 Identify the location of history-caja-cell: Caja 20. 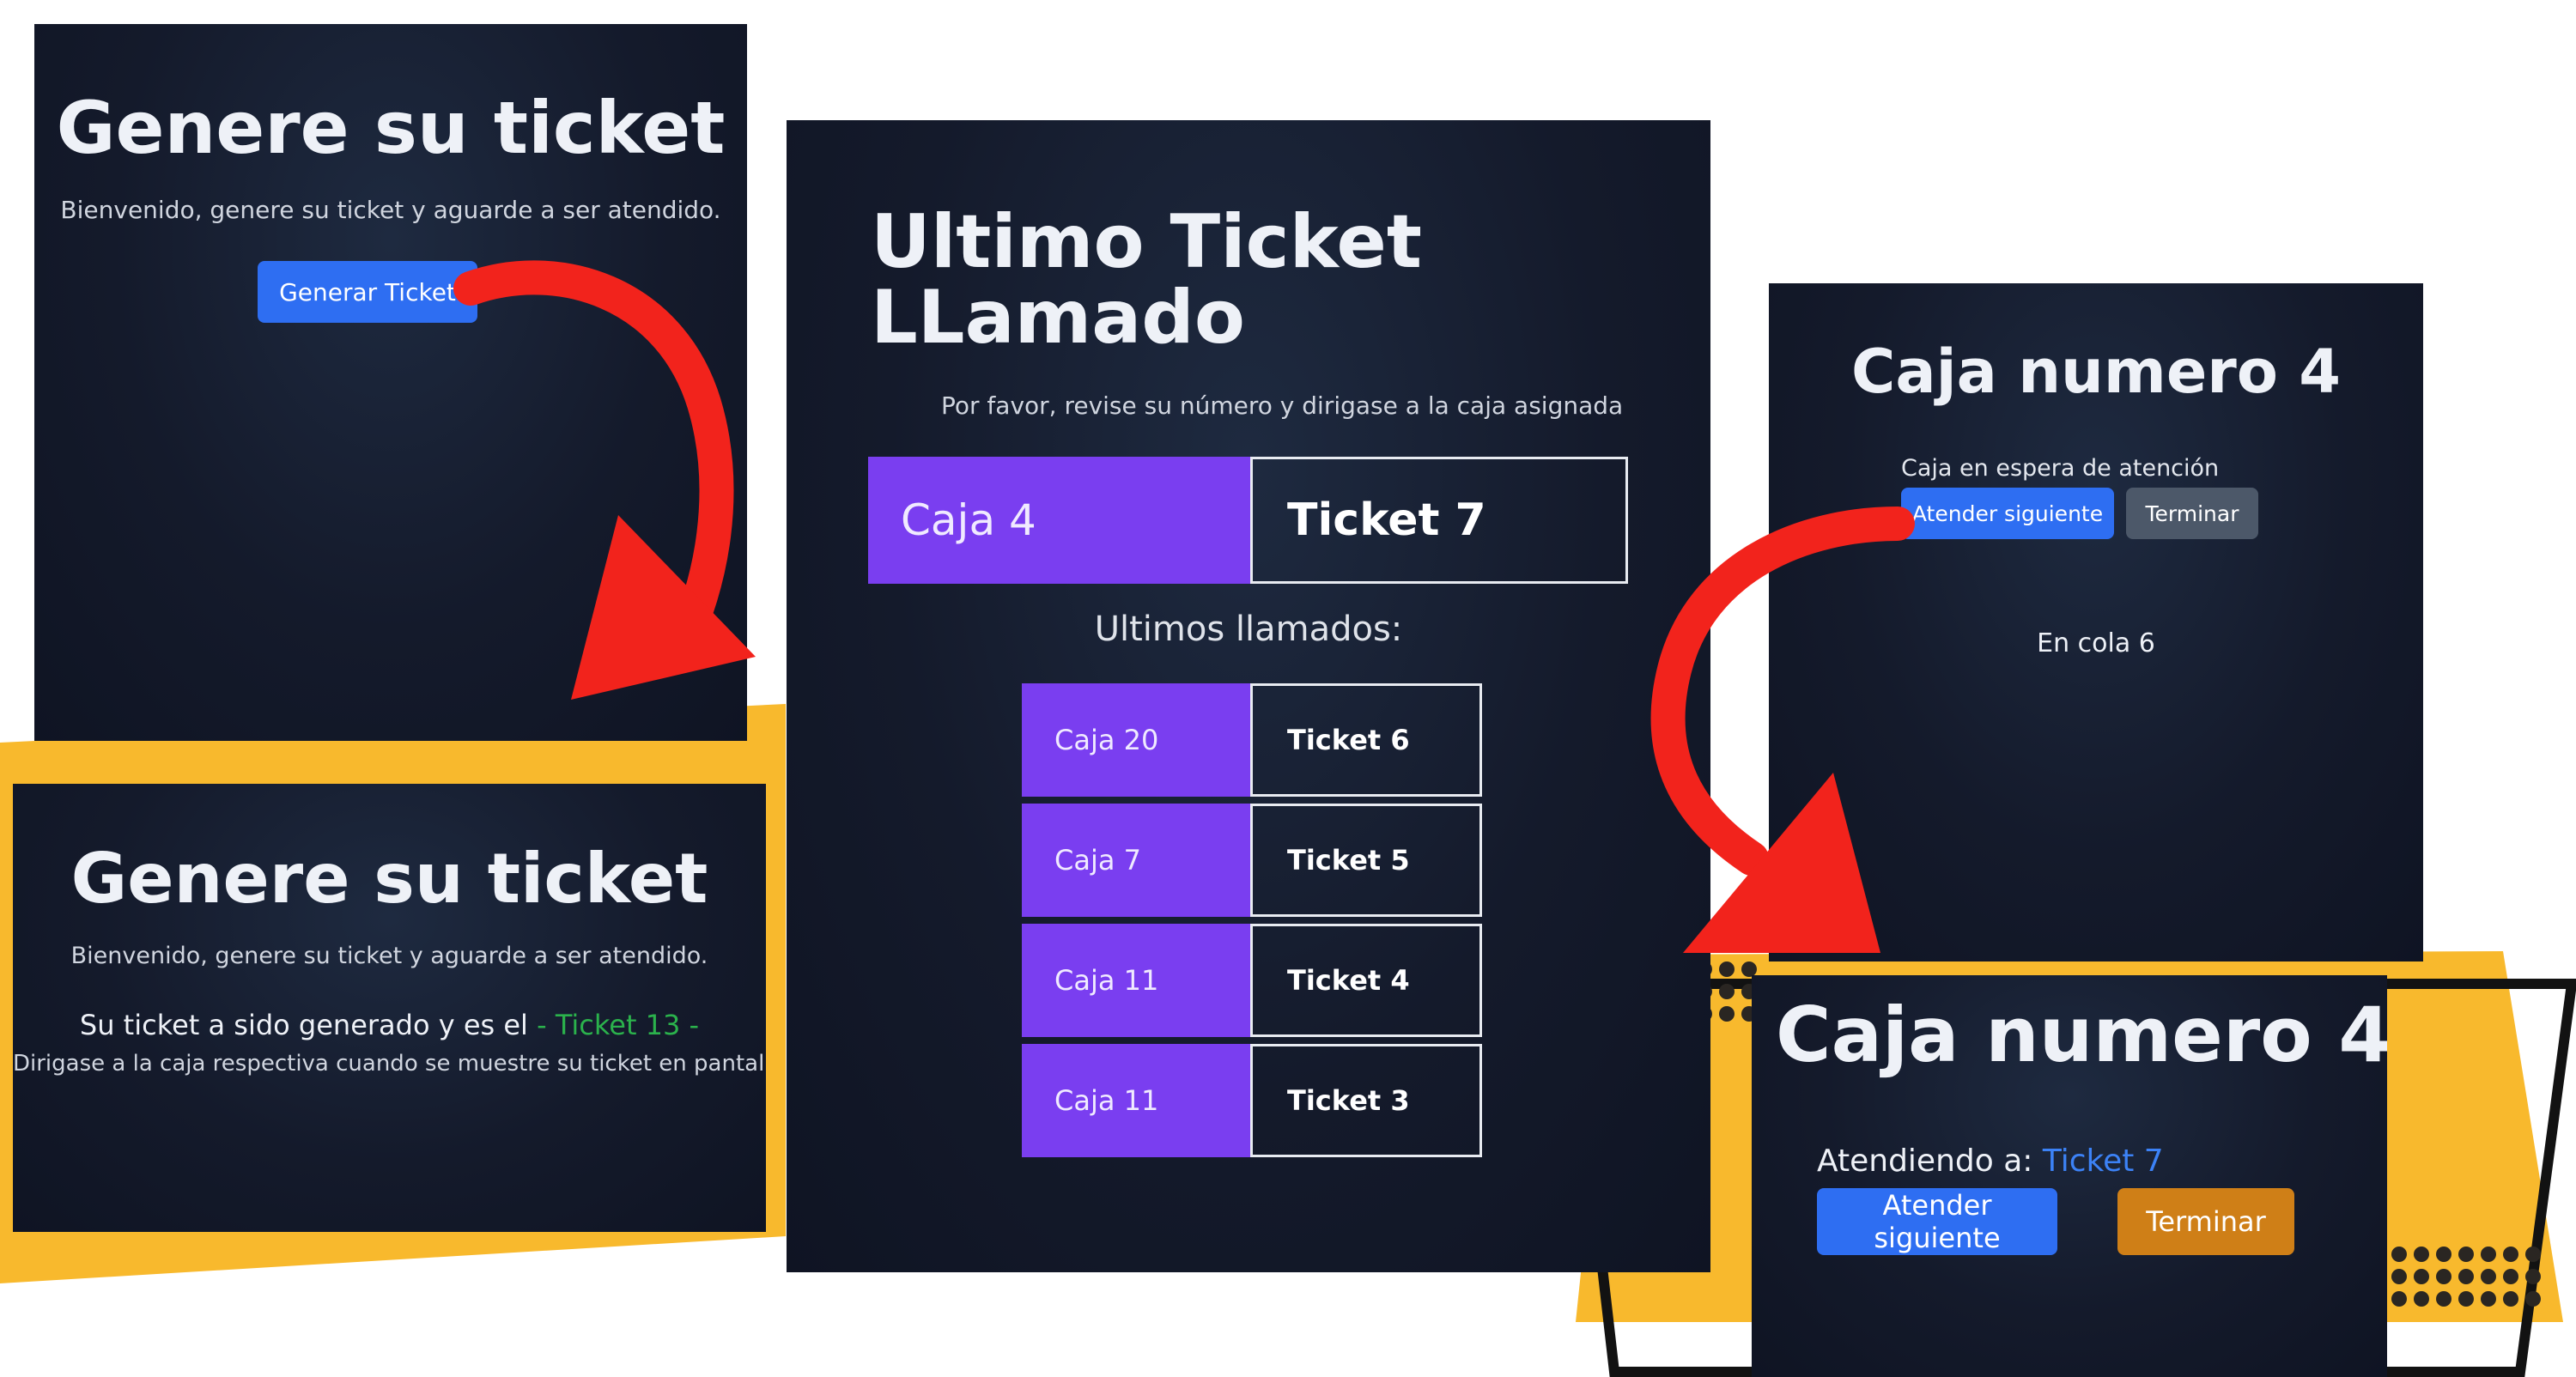
(1136, 740).